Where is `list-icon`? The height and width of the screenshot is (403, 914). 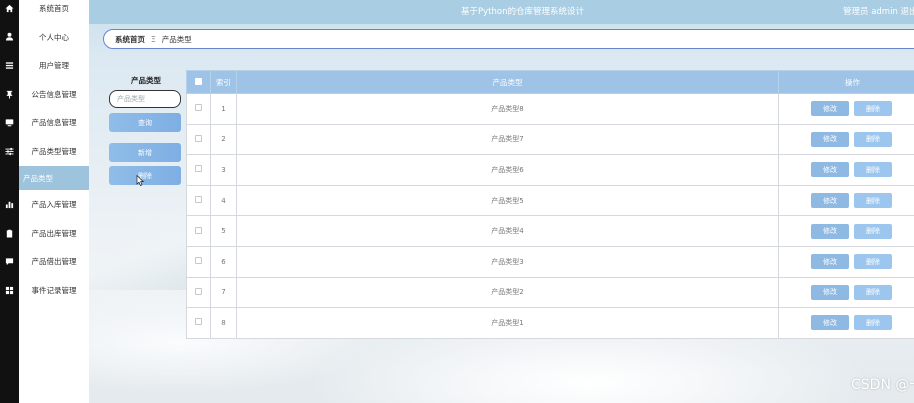 list-icon is located at coordinates (9, 65).